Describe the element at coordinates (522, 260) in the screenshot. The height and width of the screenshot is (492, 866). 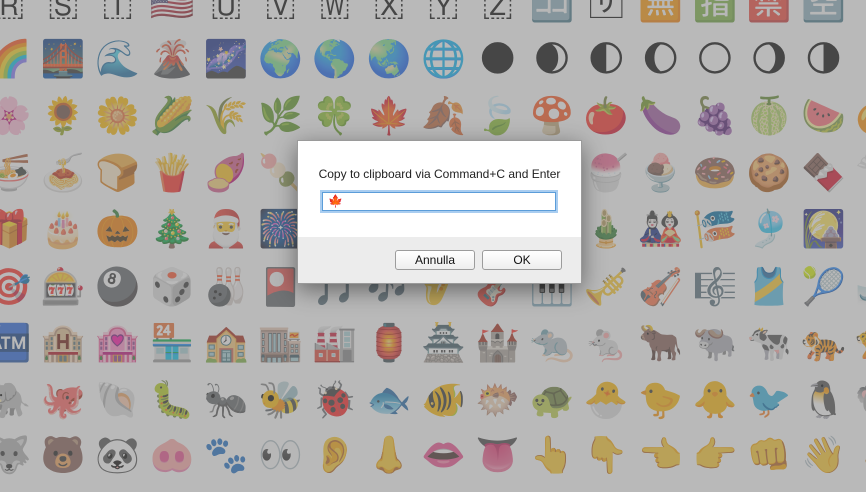
I see `ok-button: OK` at that location.